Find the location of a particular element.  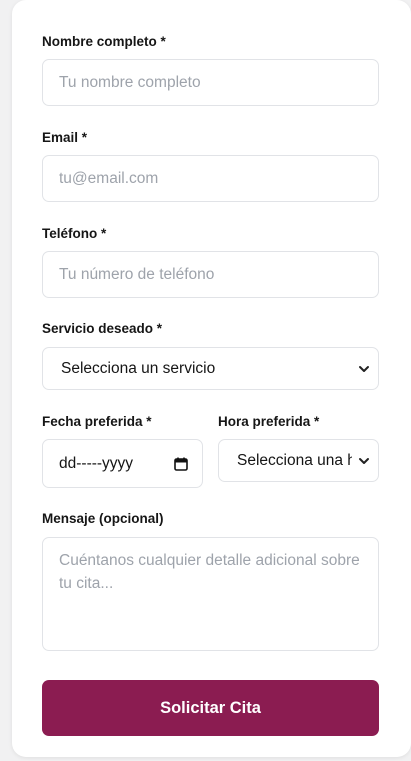

time-select: Selecciona una hora is located at coordinates (298, 460).